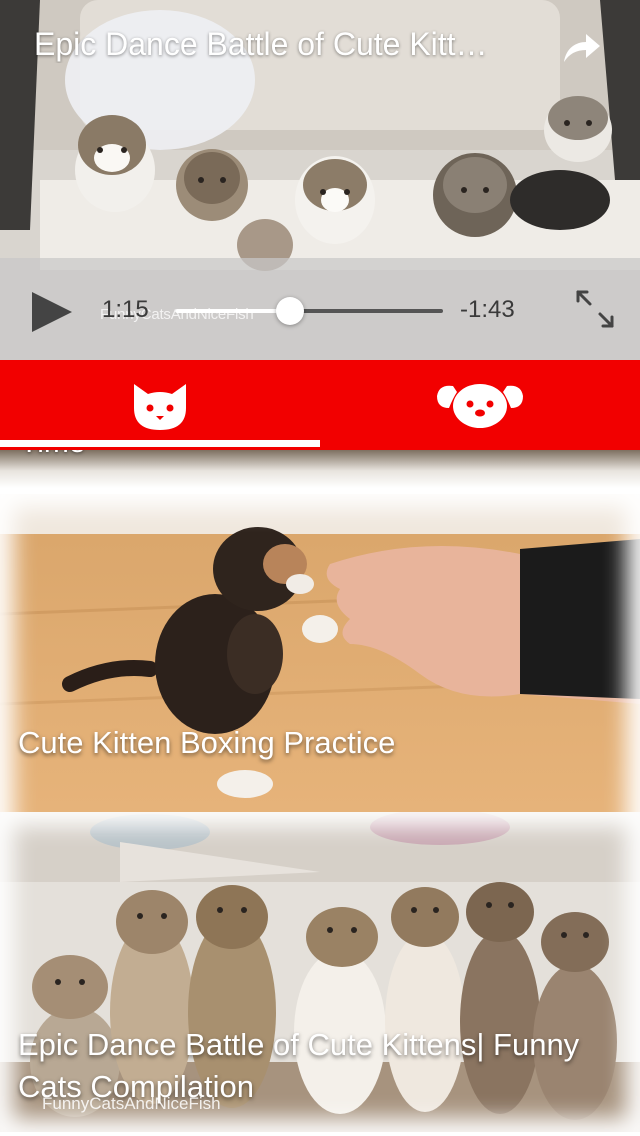  What do you see at coordinates (320, 469) in the screenshot?
I see `previous-video-card: Time` at bounding box center [320, 469].